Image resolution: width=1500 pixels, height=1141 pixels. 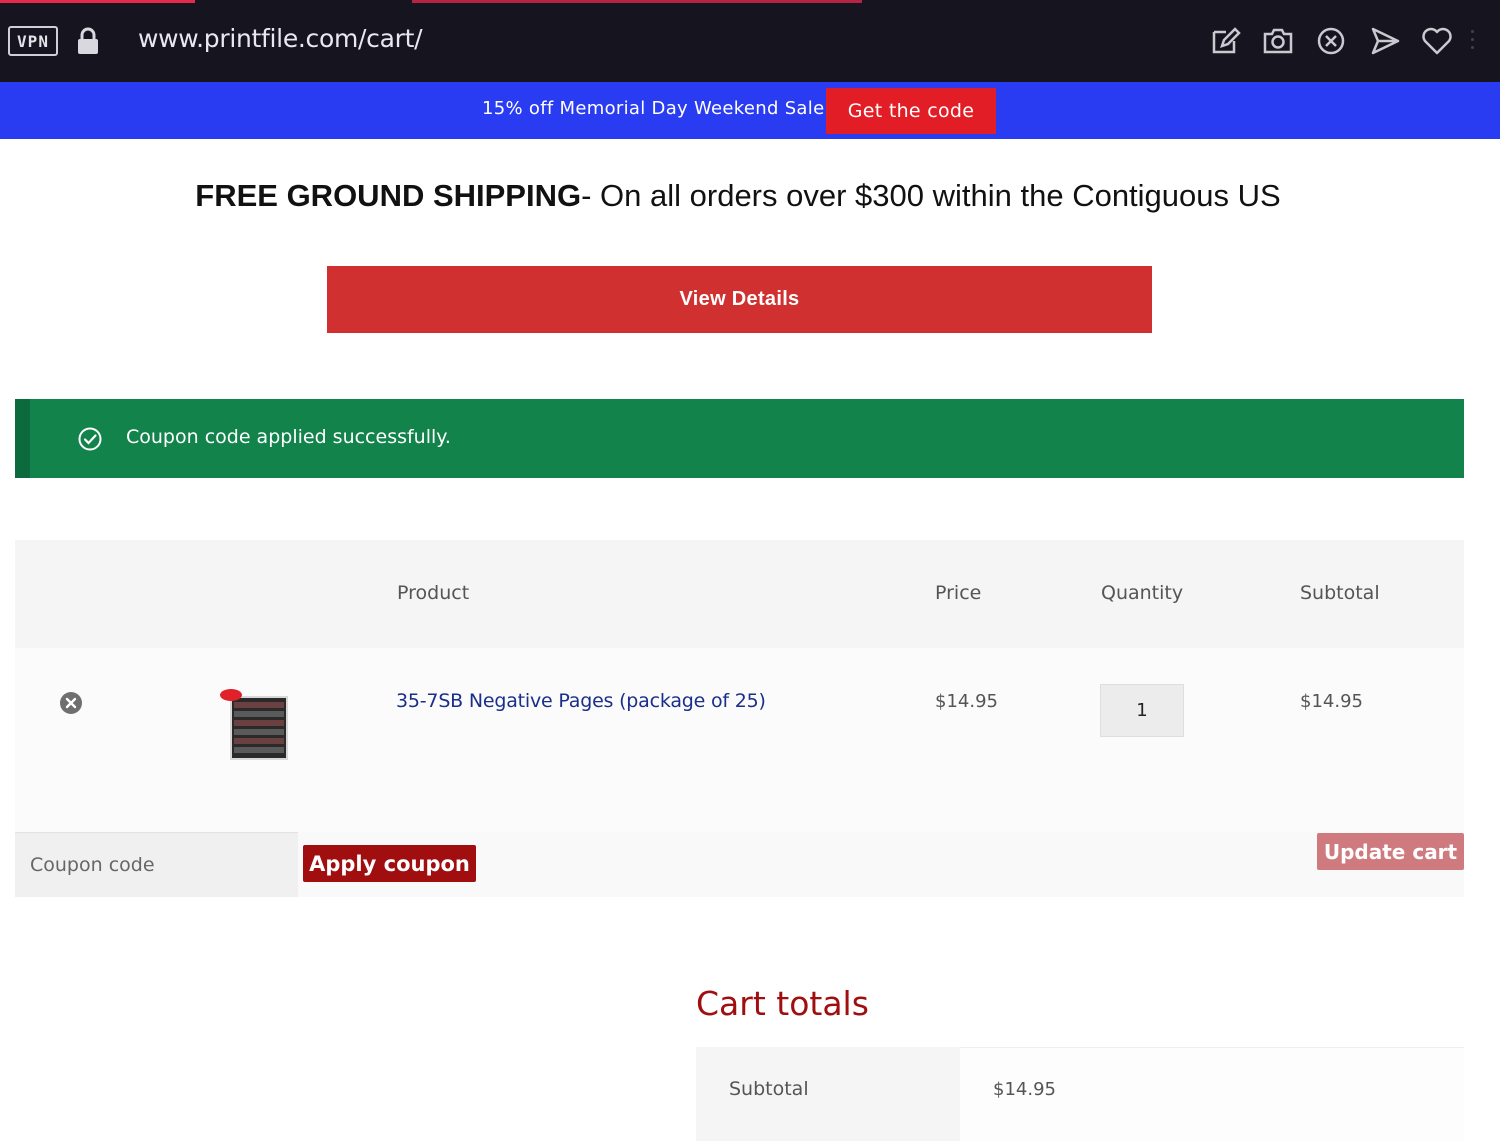 What do you see at coordinates (769, 1089) in the screenshot?
I see `totals-subtotal-label: Subtotal` at bounding box center [769, 1089].